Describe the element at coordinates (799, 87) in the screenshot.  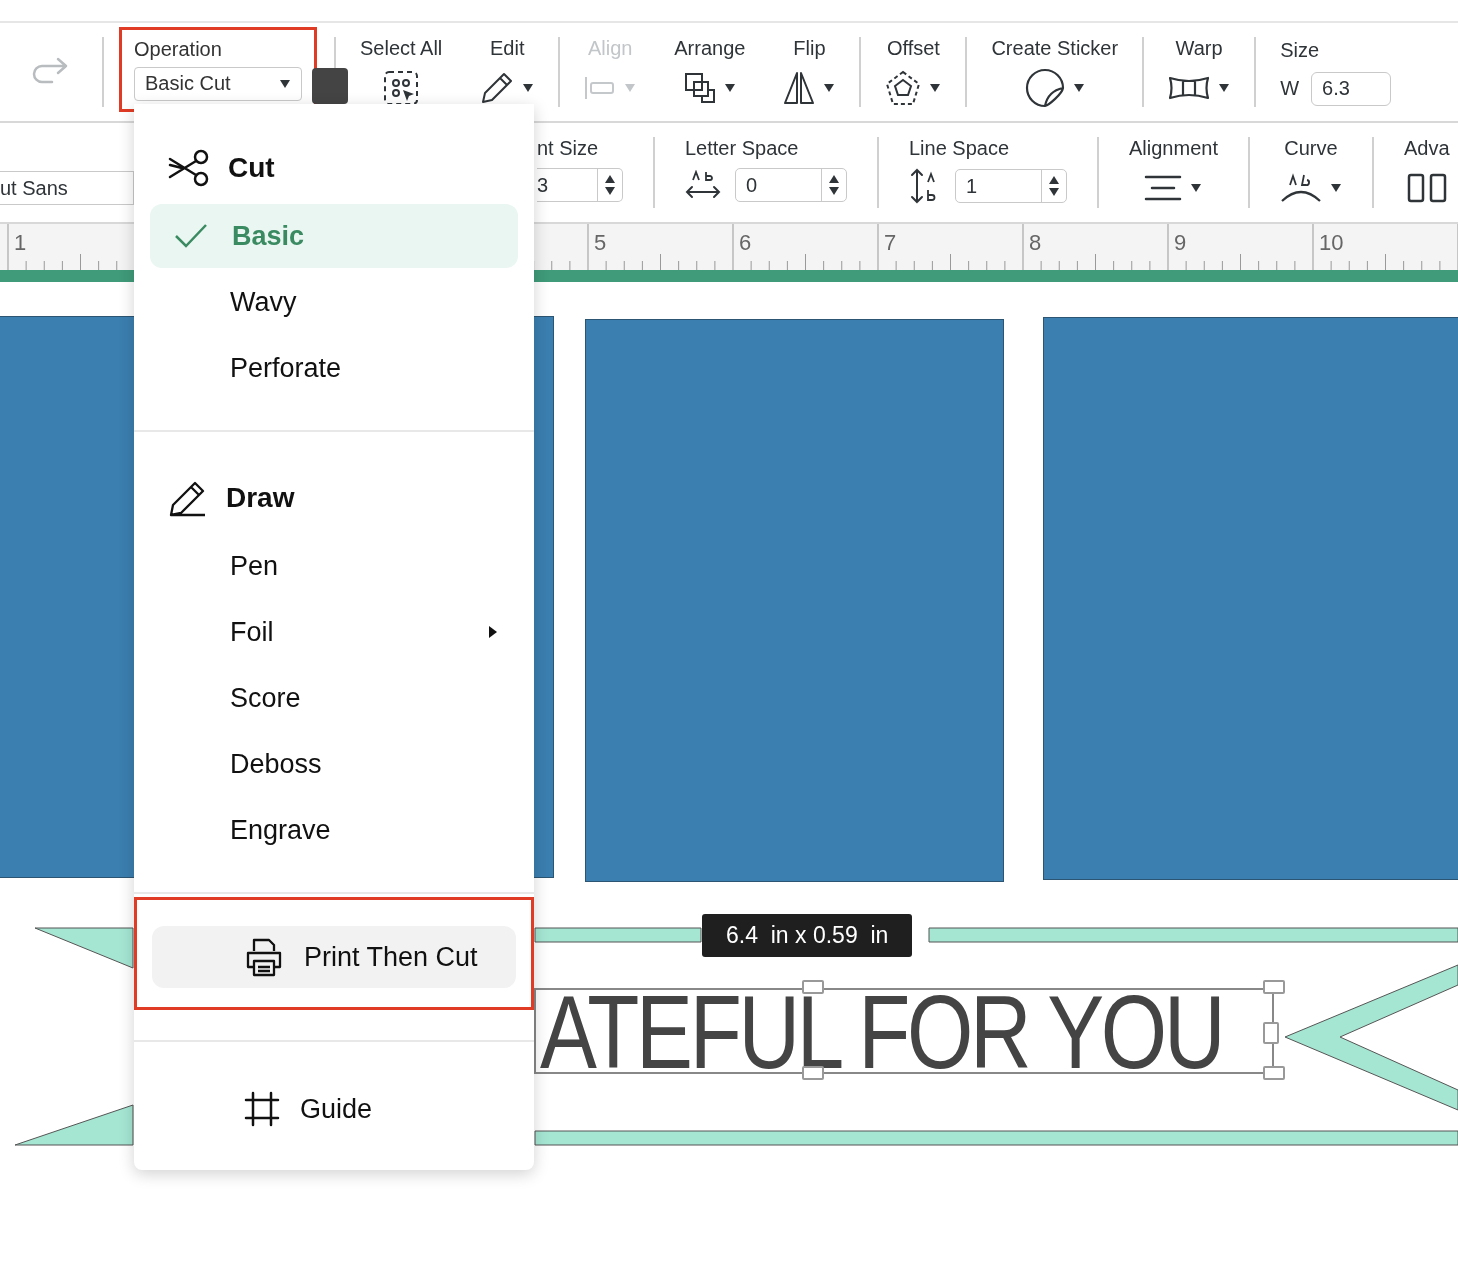
I see `flip-icon` at that location.